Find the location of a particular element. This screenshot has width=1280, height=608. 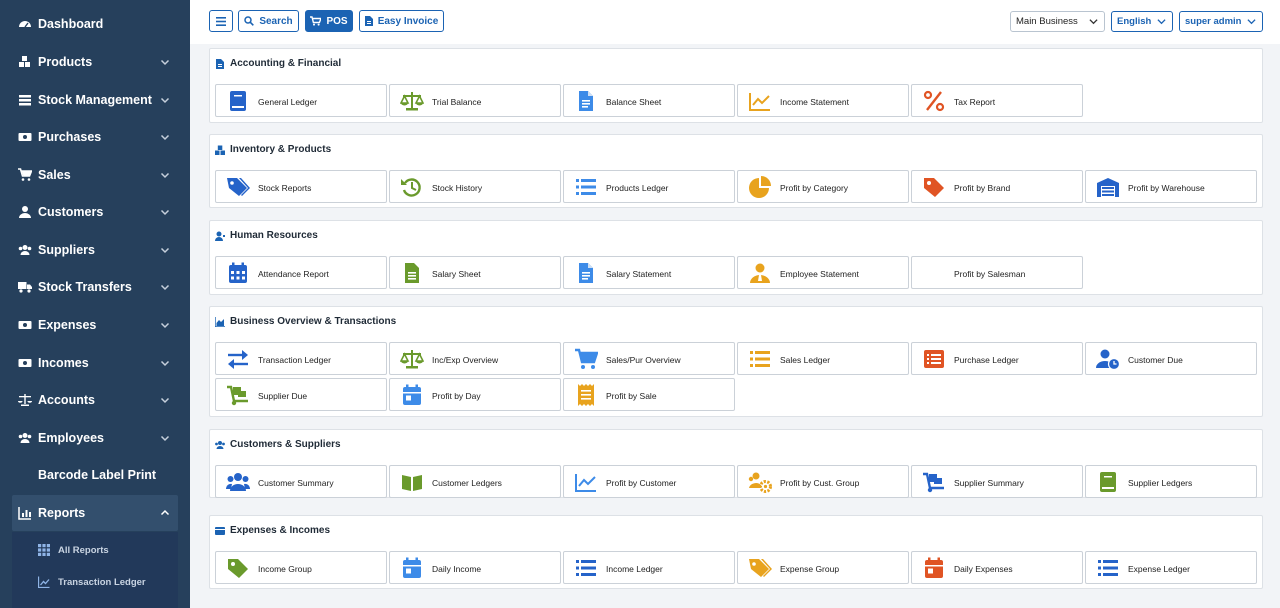

report-card-income-statement: Income Statement is located at coordinates (823, 100).